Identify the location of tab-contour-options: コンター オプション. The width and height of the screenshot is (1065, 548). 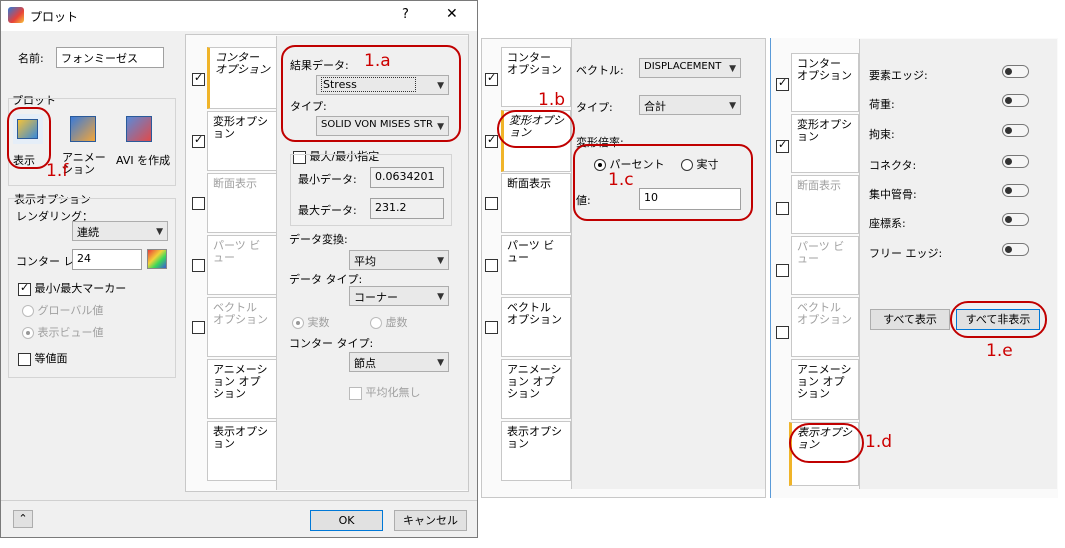
(242, 78).